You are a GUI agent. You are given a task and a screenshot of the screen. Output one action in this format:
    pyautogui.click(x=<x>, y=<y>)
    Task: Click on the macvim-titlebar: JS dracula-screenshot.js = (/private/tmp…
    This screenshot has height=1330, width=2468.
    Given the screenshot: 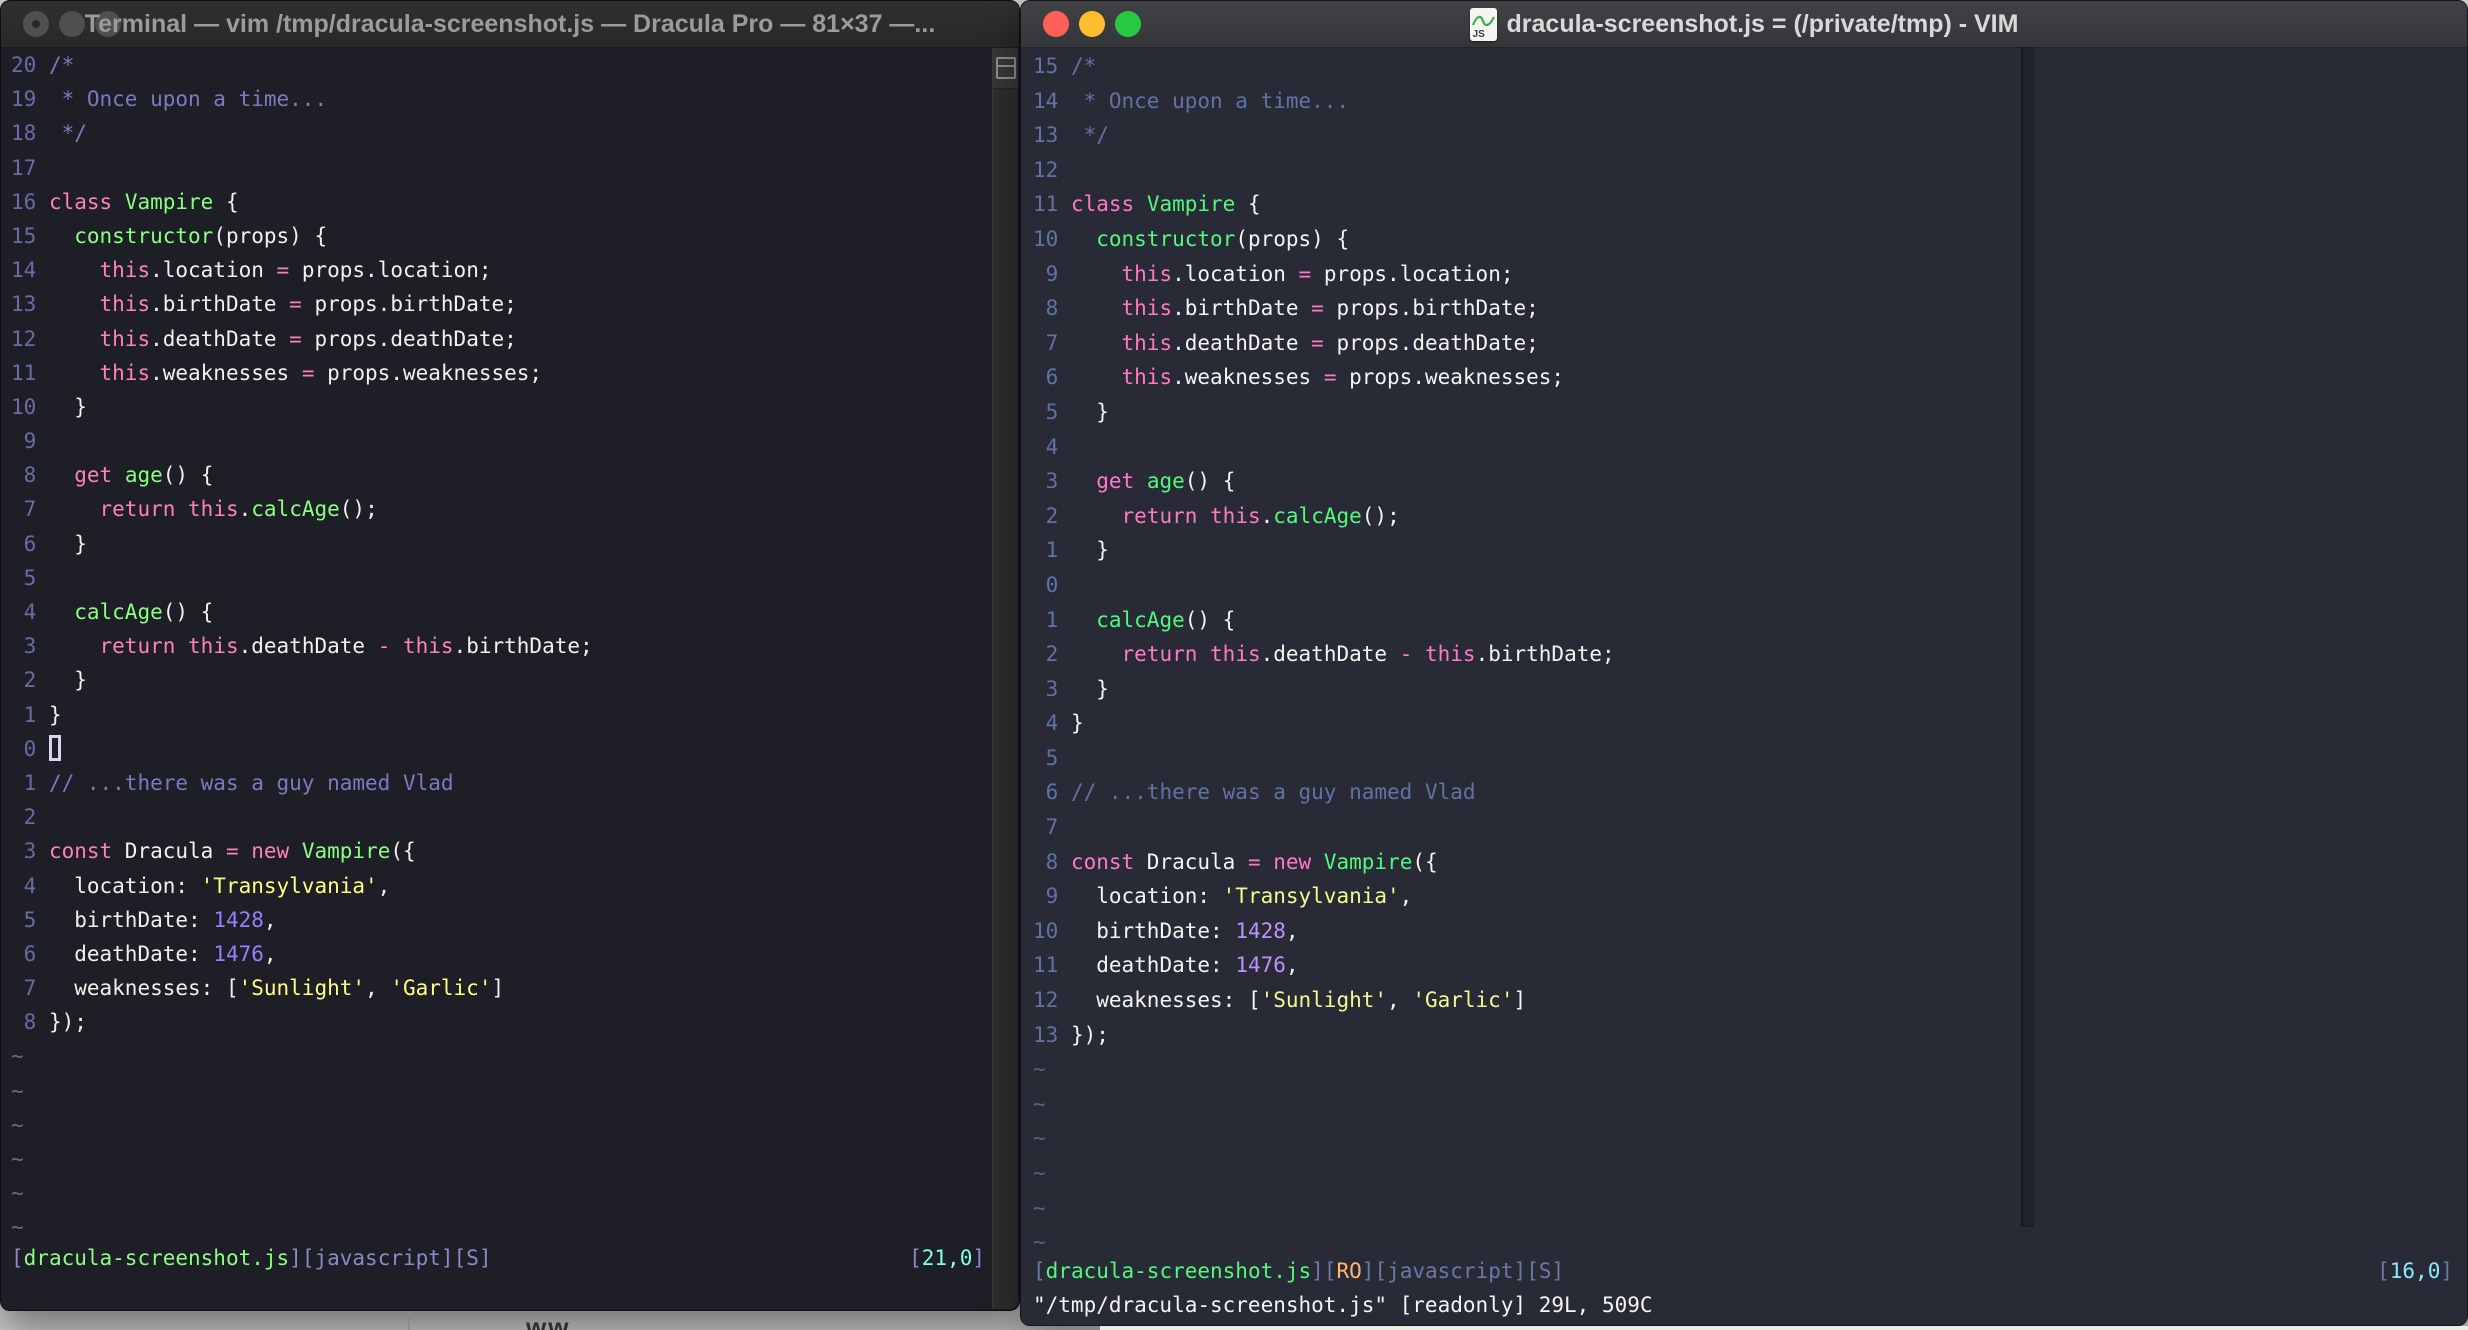 What is the action you would take?
    pyautogui.click(x=1744, y=24)
    